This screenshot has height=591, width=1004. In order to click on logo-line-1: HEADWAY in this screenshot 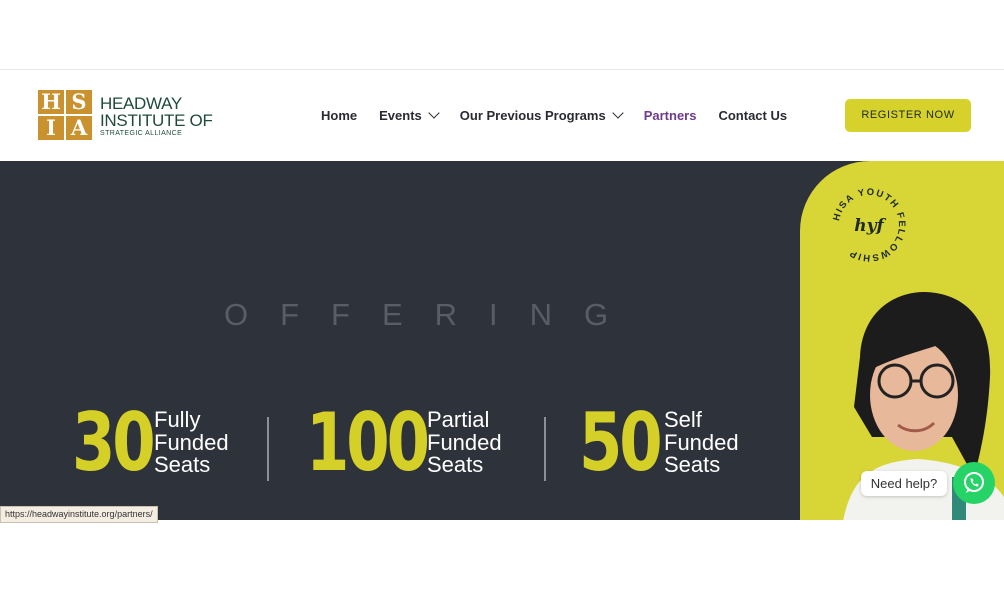, I will do `click(141, 103)`.